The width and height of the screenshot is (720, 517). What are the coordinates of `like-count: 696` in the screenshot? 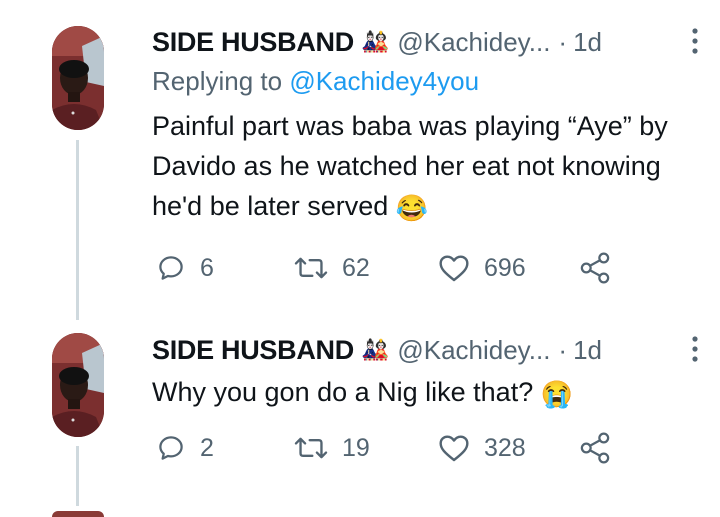 It's located at (505, 267).